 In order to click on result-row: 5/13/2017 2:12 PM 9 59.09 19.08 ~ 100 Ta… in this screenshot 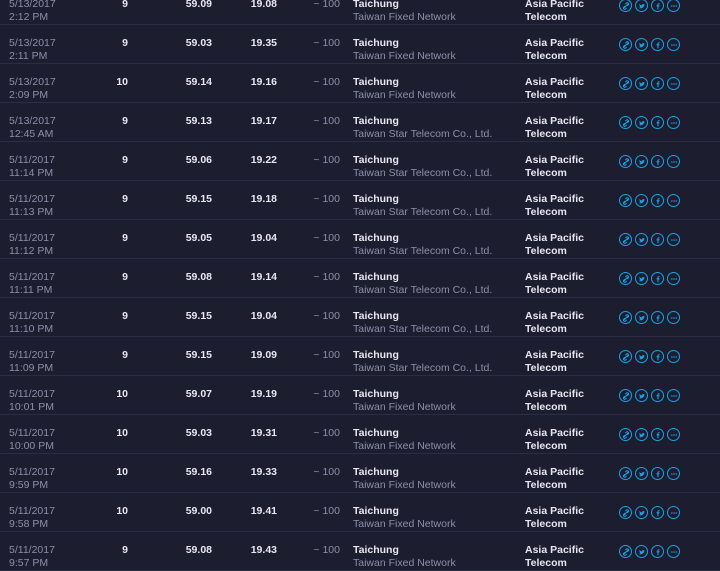, I will do `click(360, 12)`.